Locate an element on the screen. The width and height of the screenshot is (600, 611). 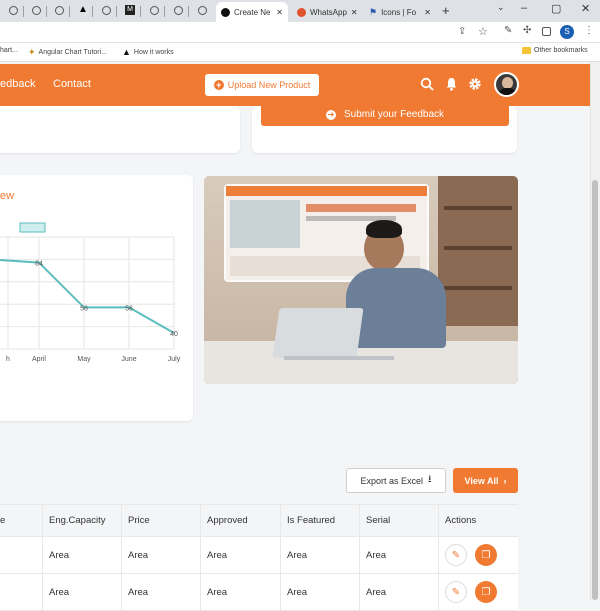
line-chart: h April May June July 84 56 56 40 is located at coordinates (90, 292).